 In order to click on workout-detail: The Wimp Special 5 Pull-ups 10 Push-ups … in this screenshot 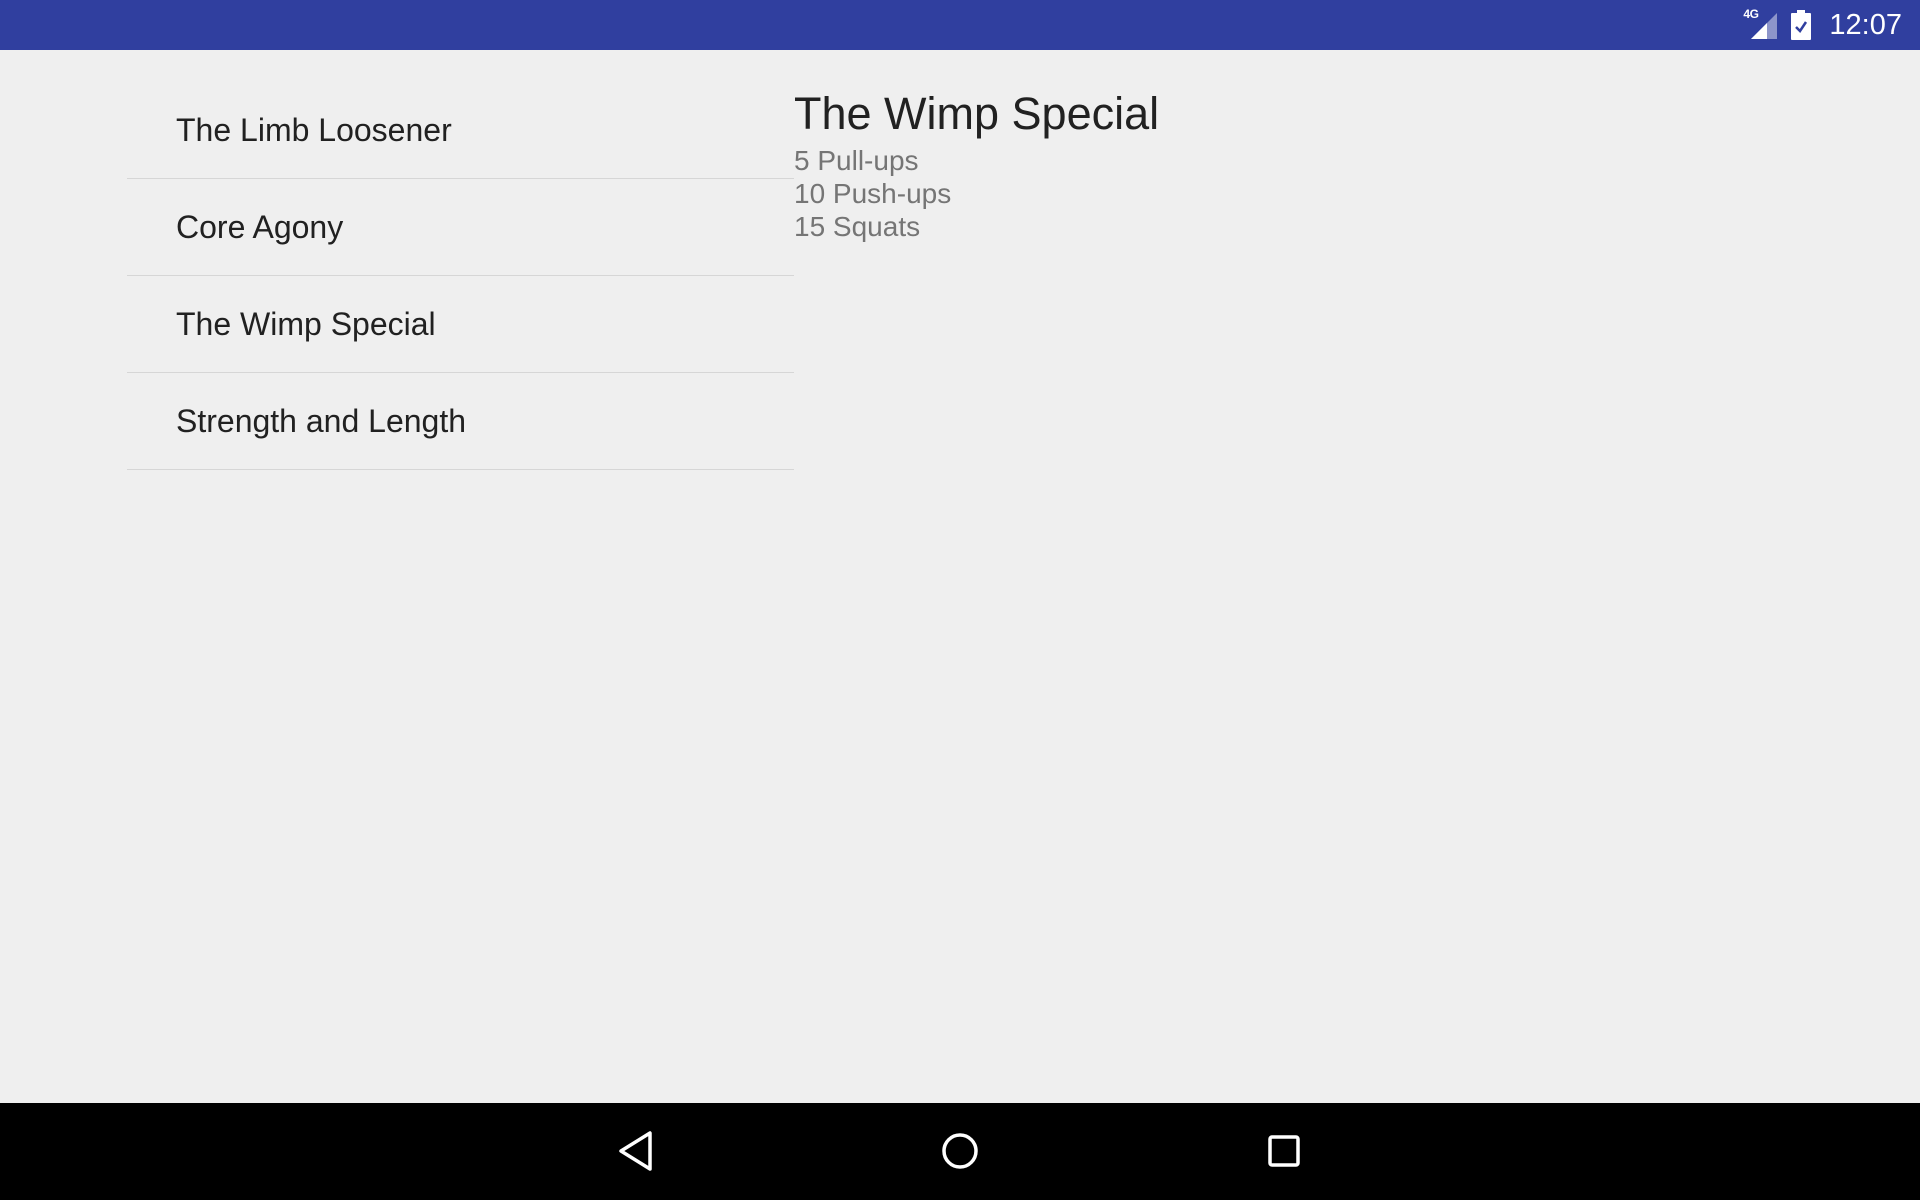, I will do `click(976, 165)`.